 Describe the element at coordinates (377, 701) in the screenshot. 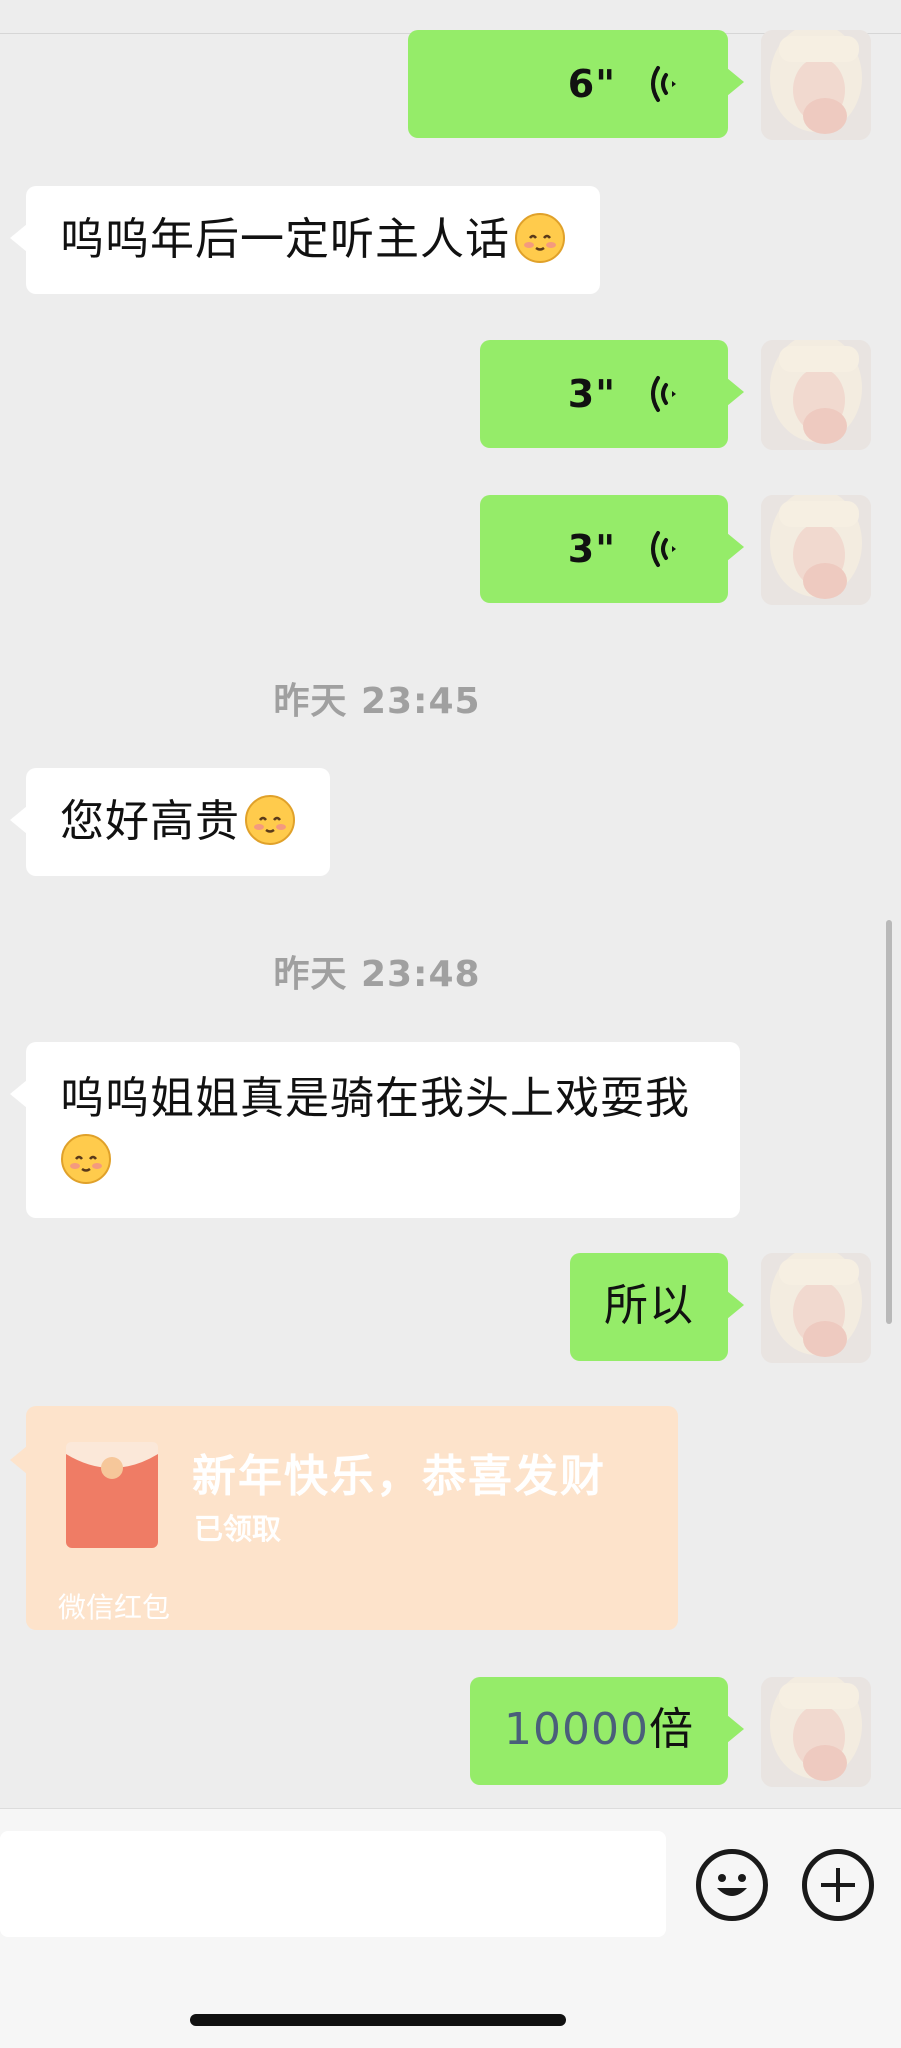

I see `timestamp: 昨天 23:45` at that location.